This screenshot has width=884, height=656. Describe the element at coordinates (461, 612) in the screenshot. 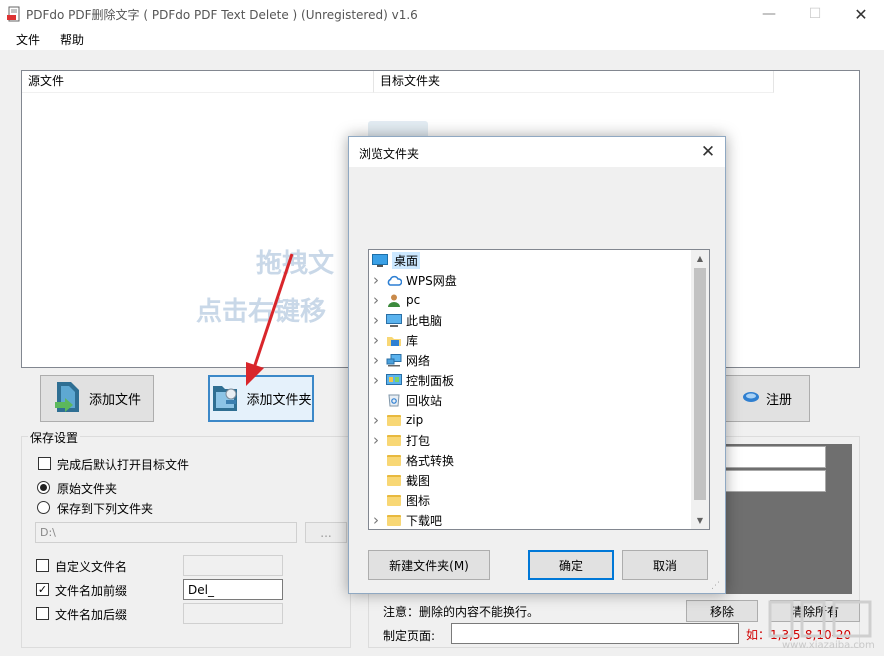

I see `note-text: 注意：删除的内容不能换行。` at that location.